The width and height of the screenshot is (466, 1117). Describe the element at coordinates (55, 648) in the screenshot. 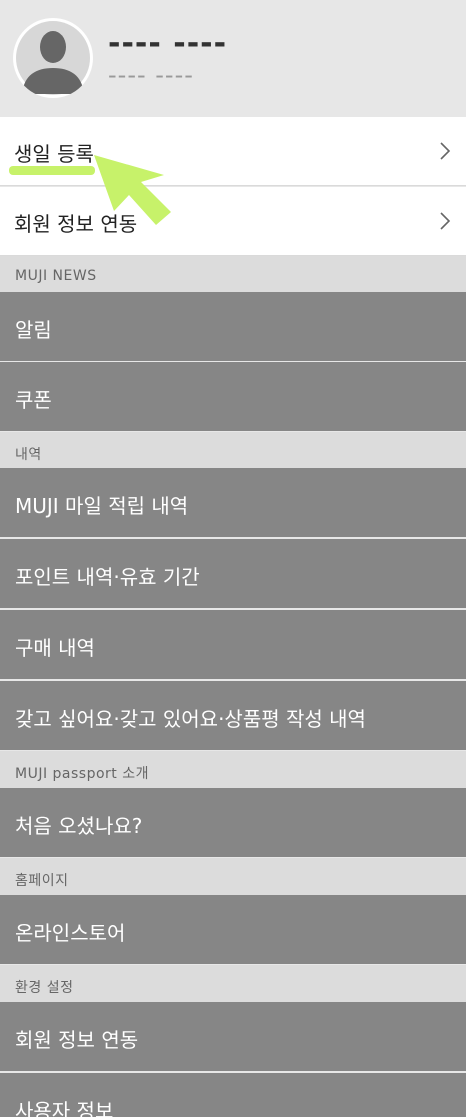

I see `menu-item-label: 구매 내역` at that location.